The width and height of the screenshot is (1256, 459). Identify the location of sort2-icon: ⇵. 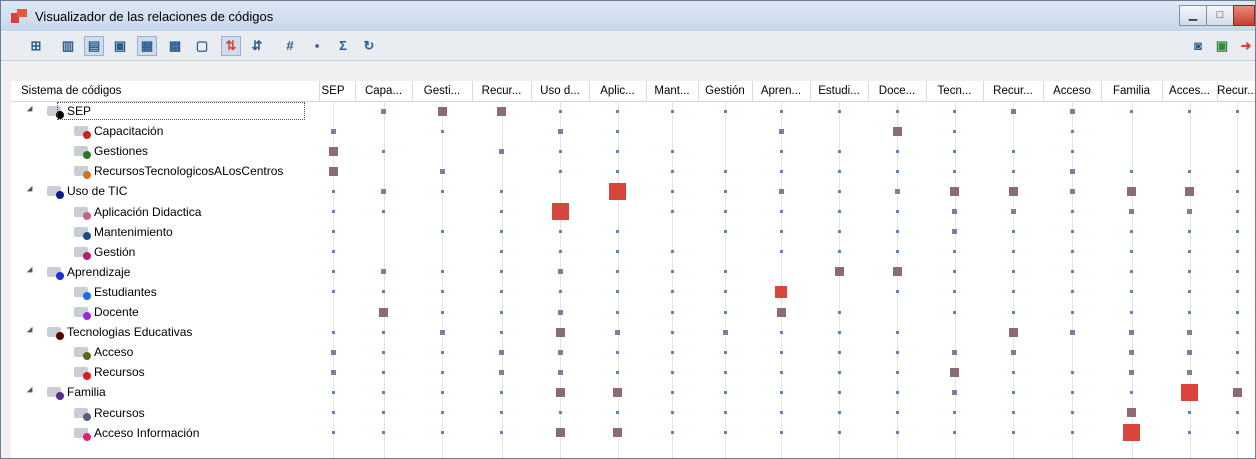
(257, 46).